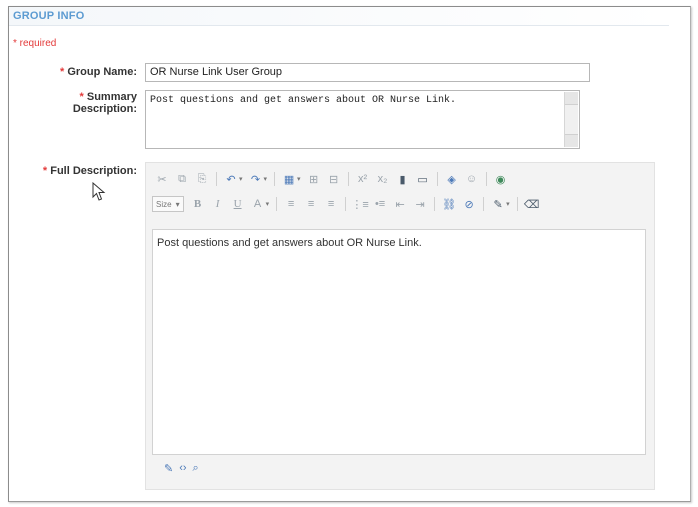 This screenshot has width=698, height=507. Describe the element at coordinates (99, 191) in the screenshot. I see `mouse-pointer-icon` at that location.